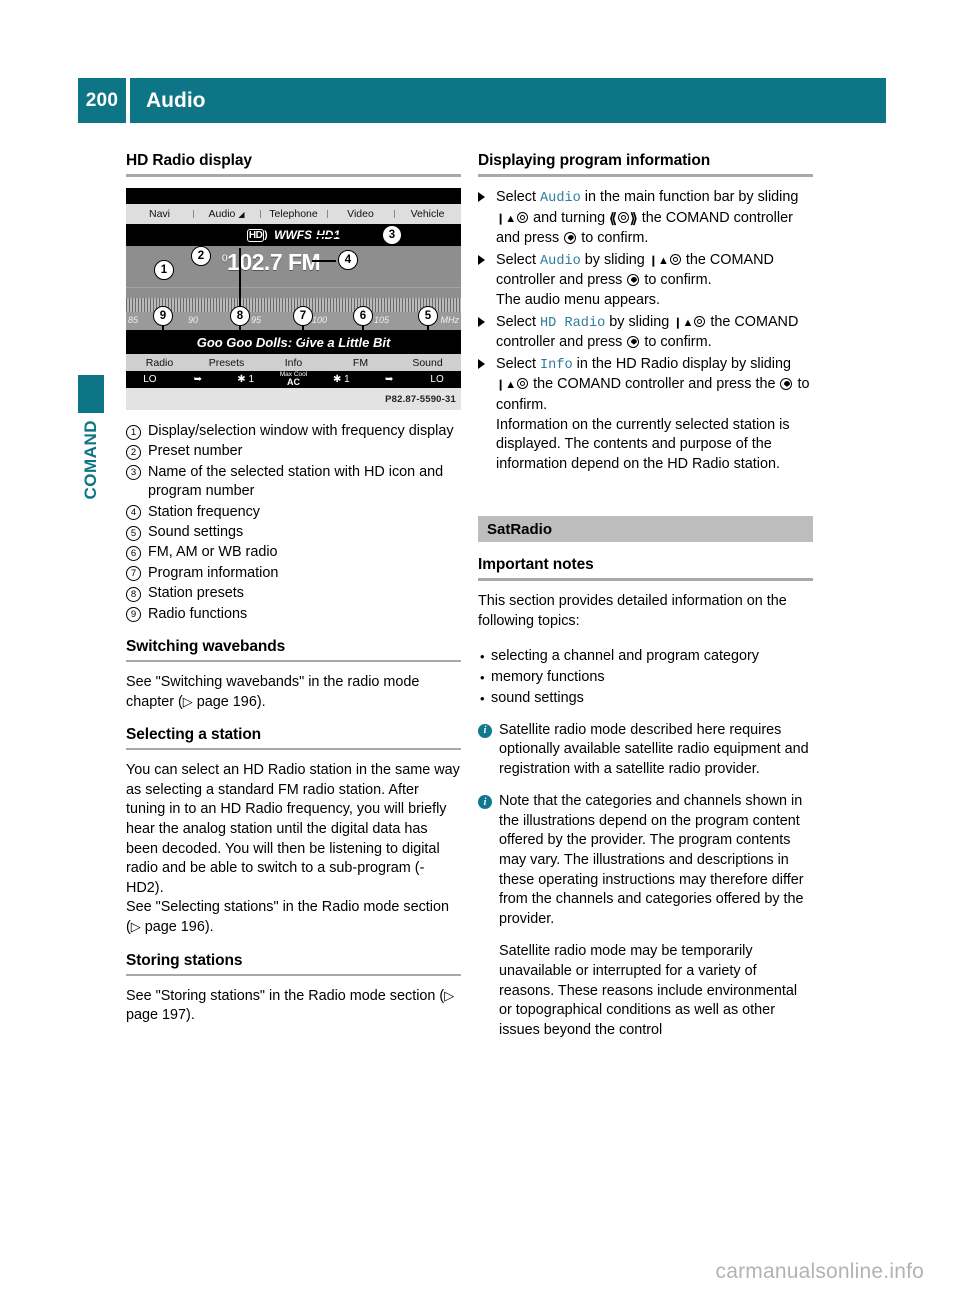 This screenshot has width=960, height=1302. I want to click on menu-item-navi: Navi, so click(159, 214).